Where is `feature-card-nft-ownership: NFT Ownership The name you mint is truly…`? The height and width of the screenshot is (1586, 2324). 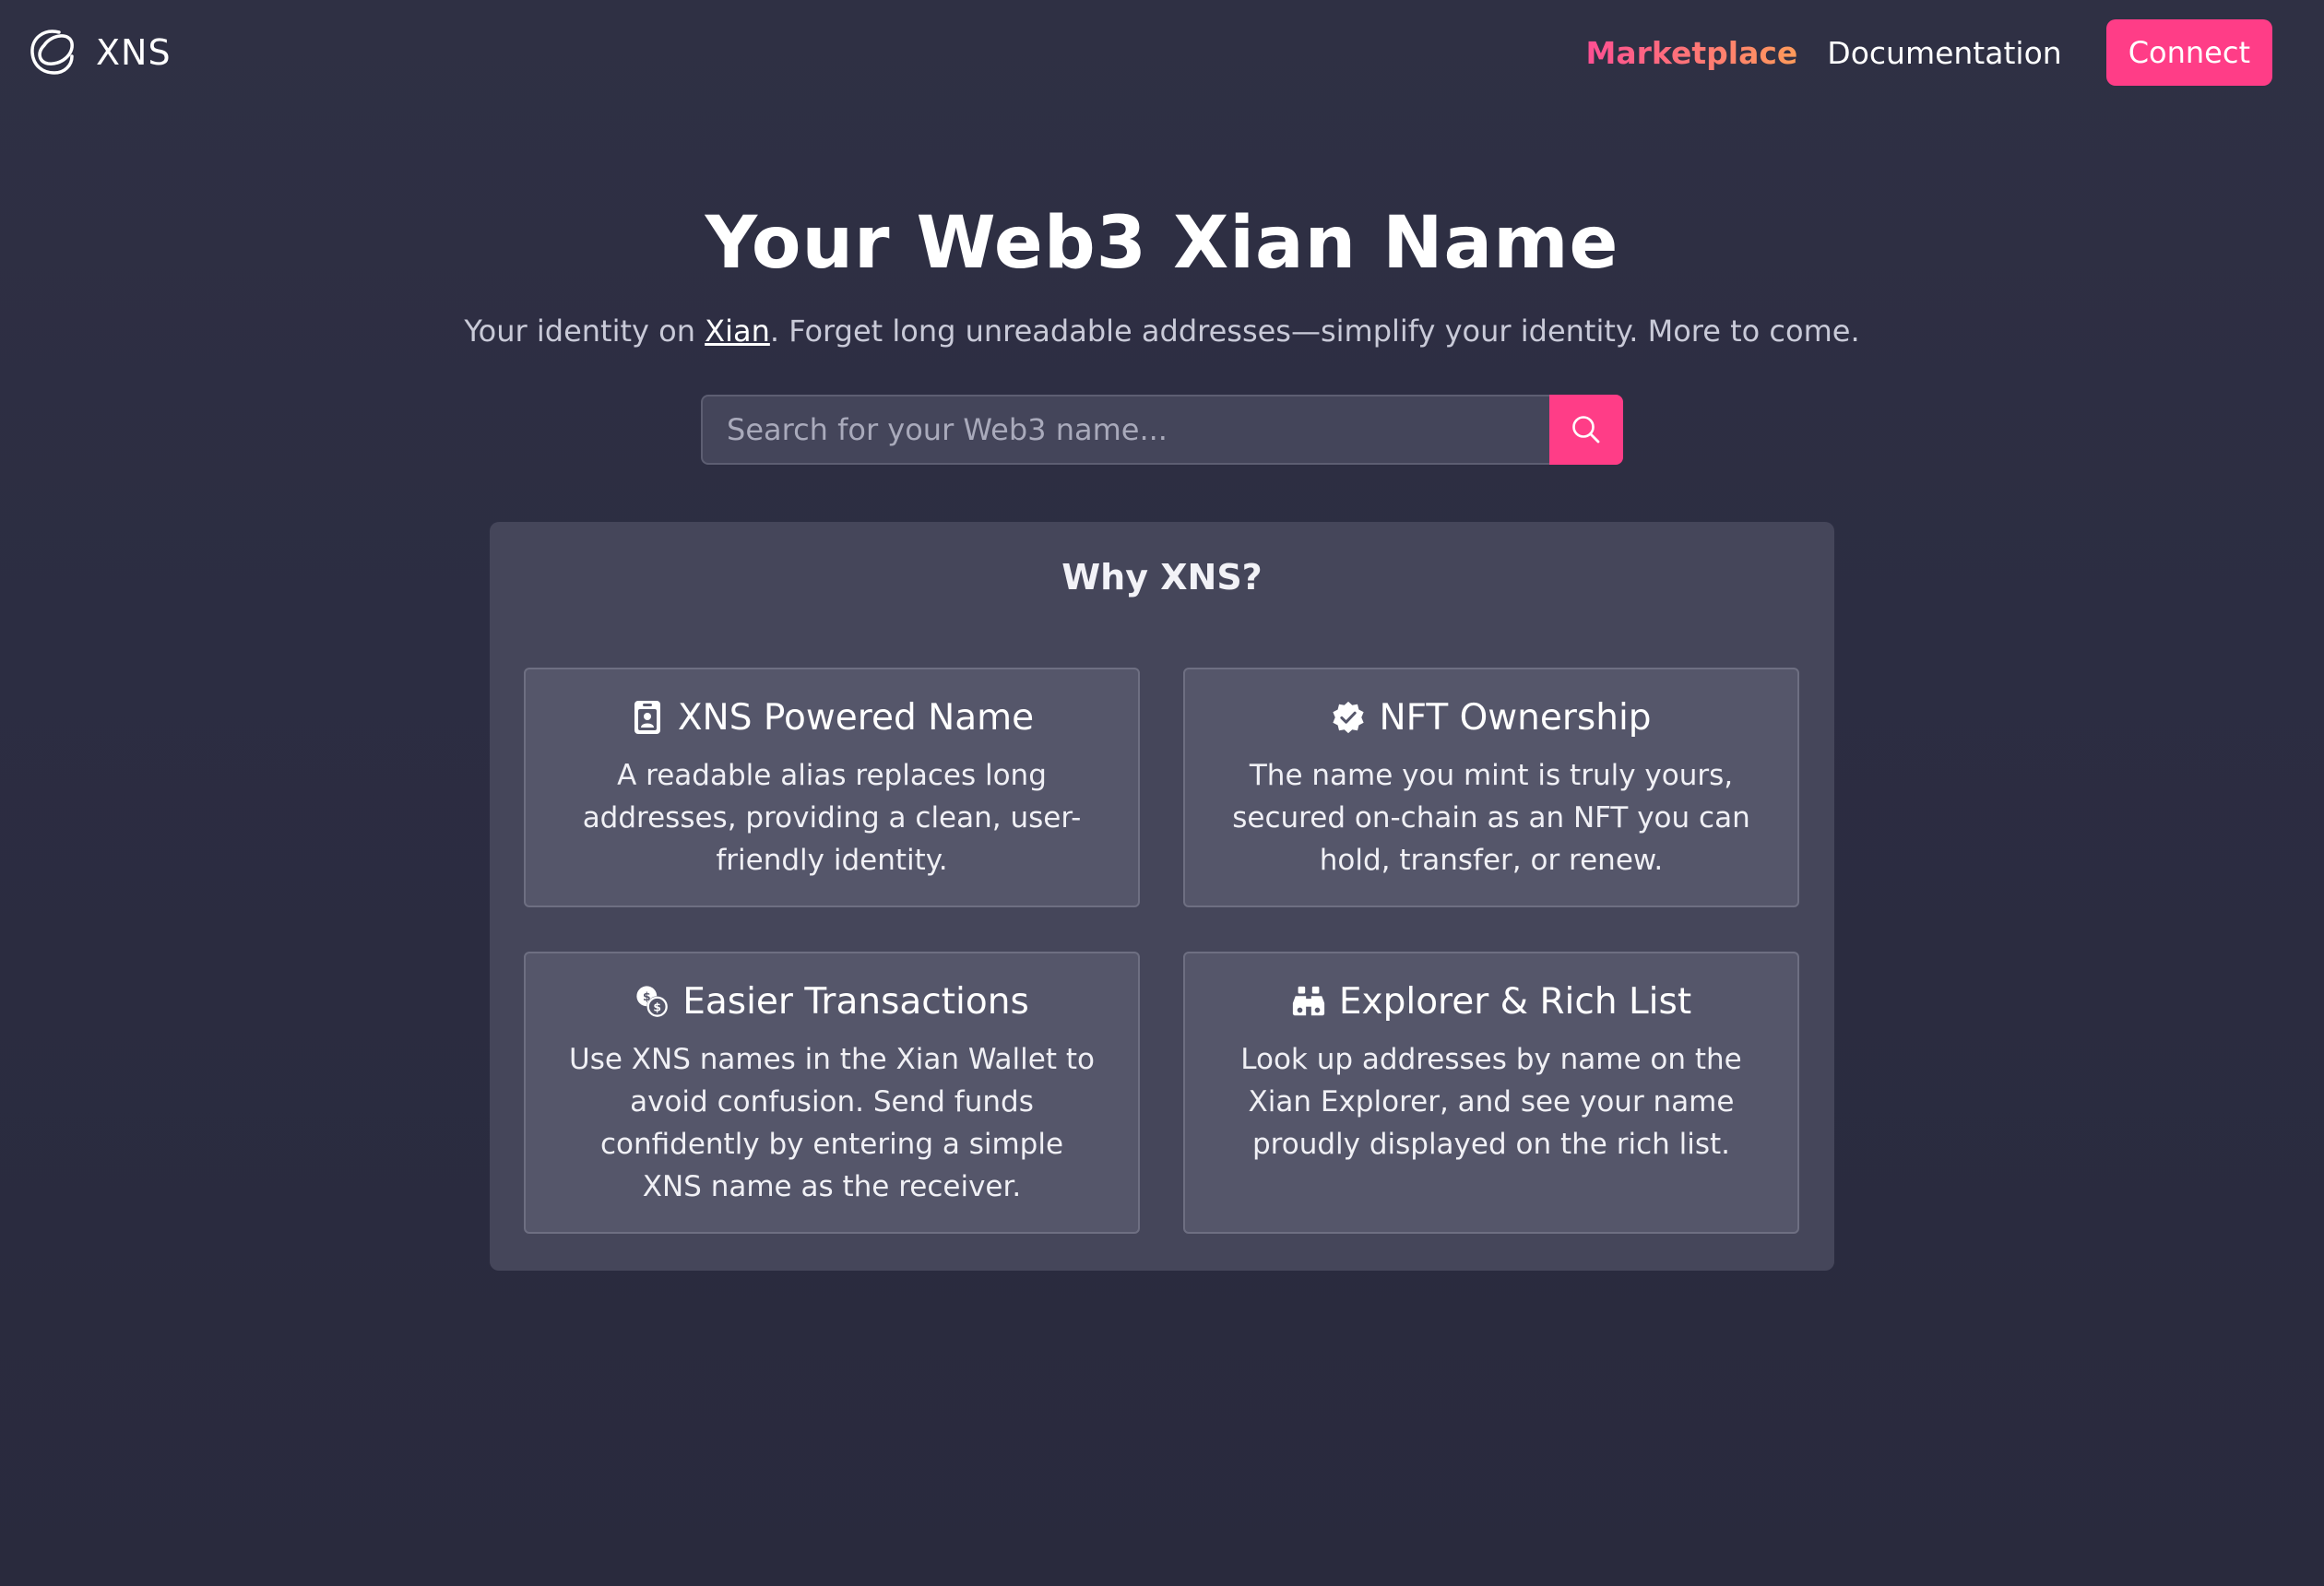
feature-card-nft-ownership: NFT Ownership The name you mint is truly… is located at coordinates (1491, 787).